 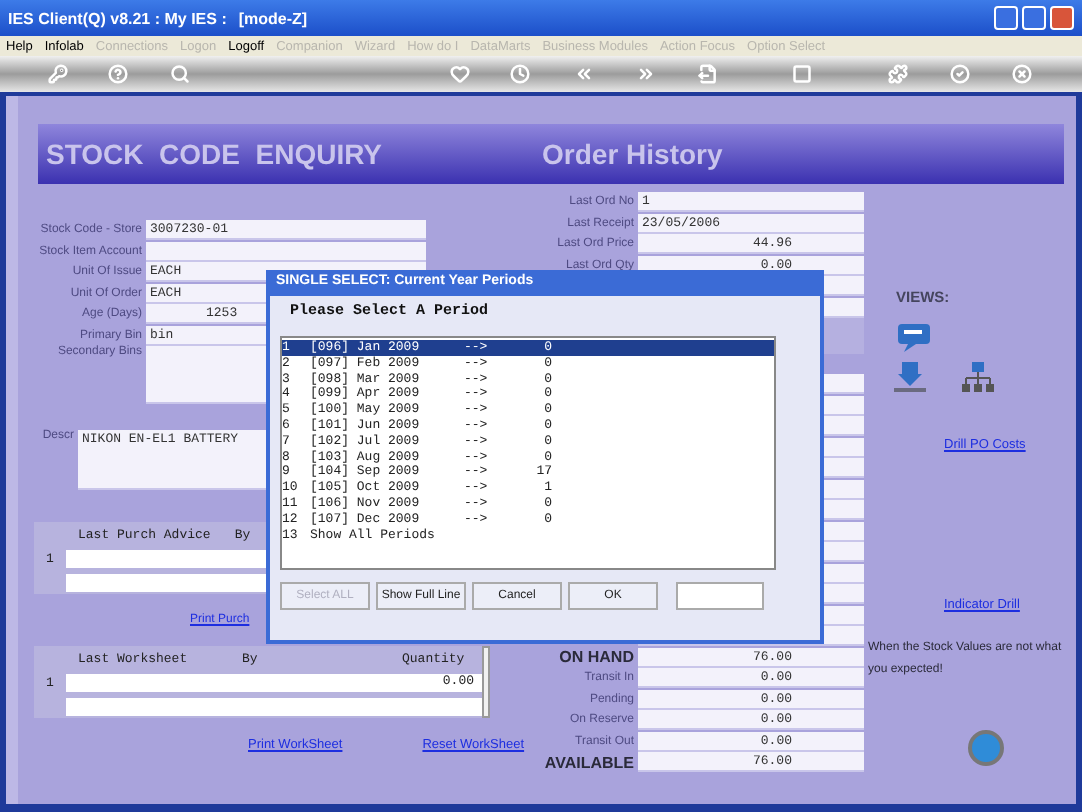 I want to click on mode-label: [mode-Z], so click(x=273, y=18).